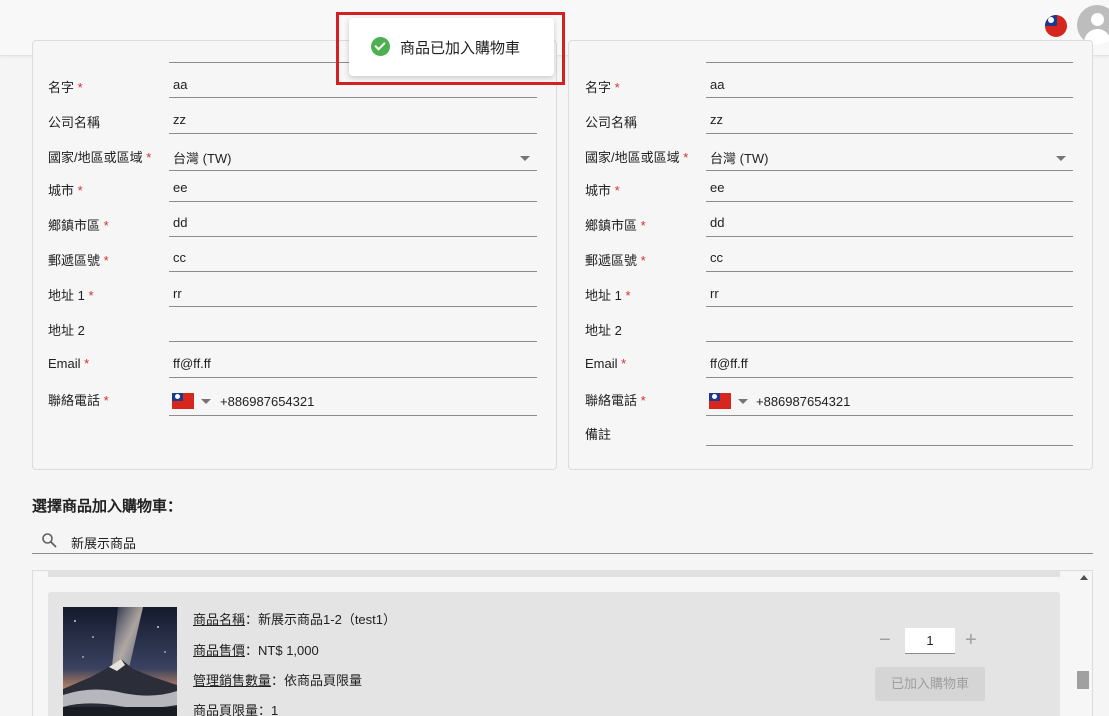 The width and height of the screenshot is (1109, 716). What do you see at coordinates (930, 641) in the screenshot?
I see `quantity-input: 1` at bounding box center [930, 641].